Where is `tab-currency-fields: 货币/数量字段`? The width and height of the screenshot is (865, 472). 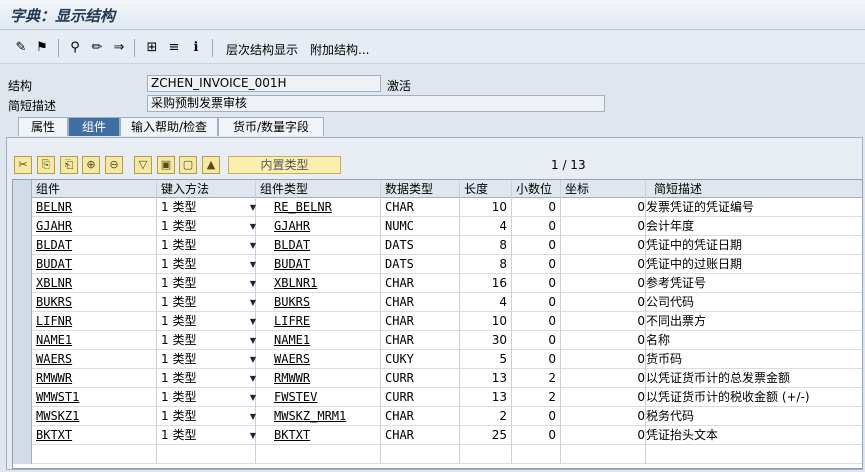
tab-currency-fields: 货币/数量字段 is located at coordinates (271, 126).